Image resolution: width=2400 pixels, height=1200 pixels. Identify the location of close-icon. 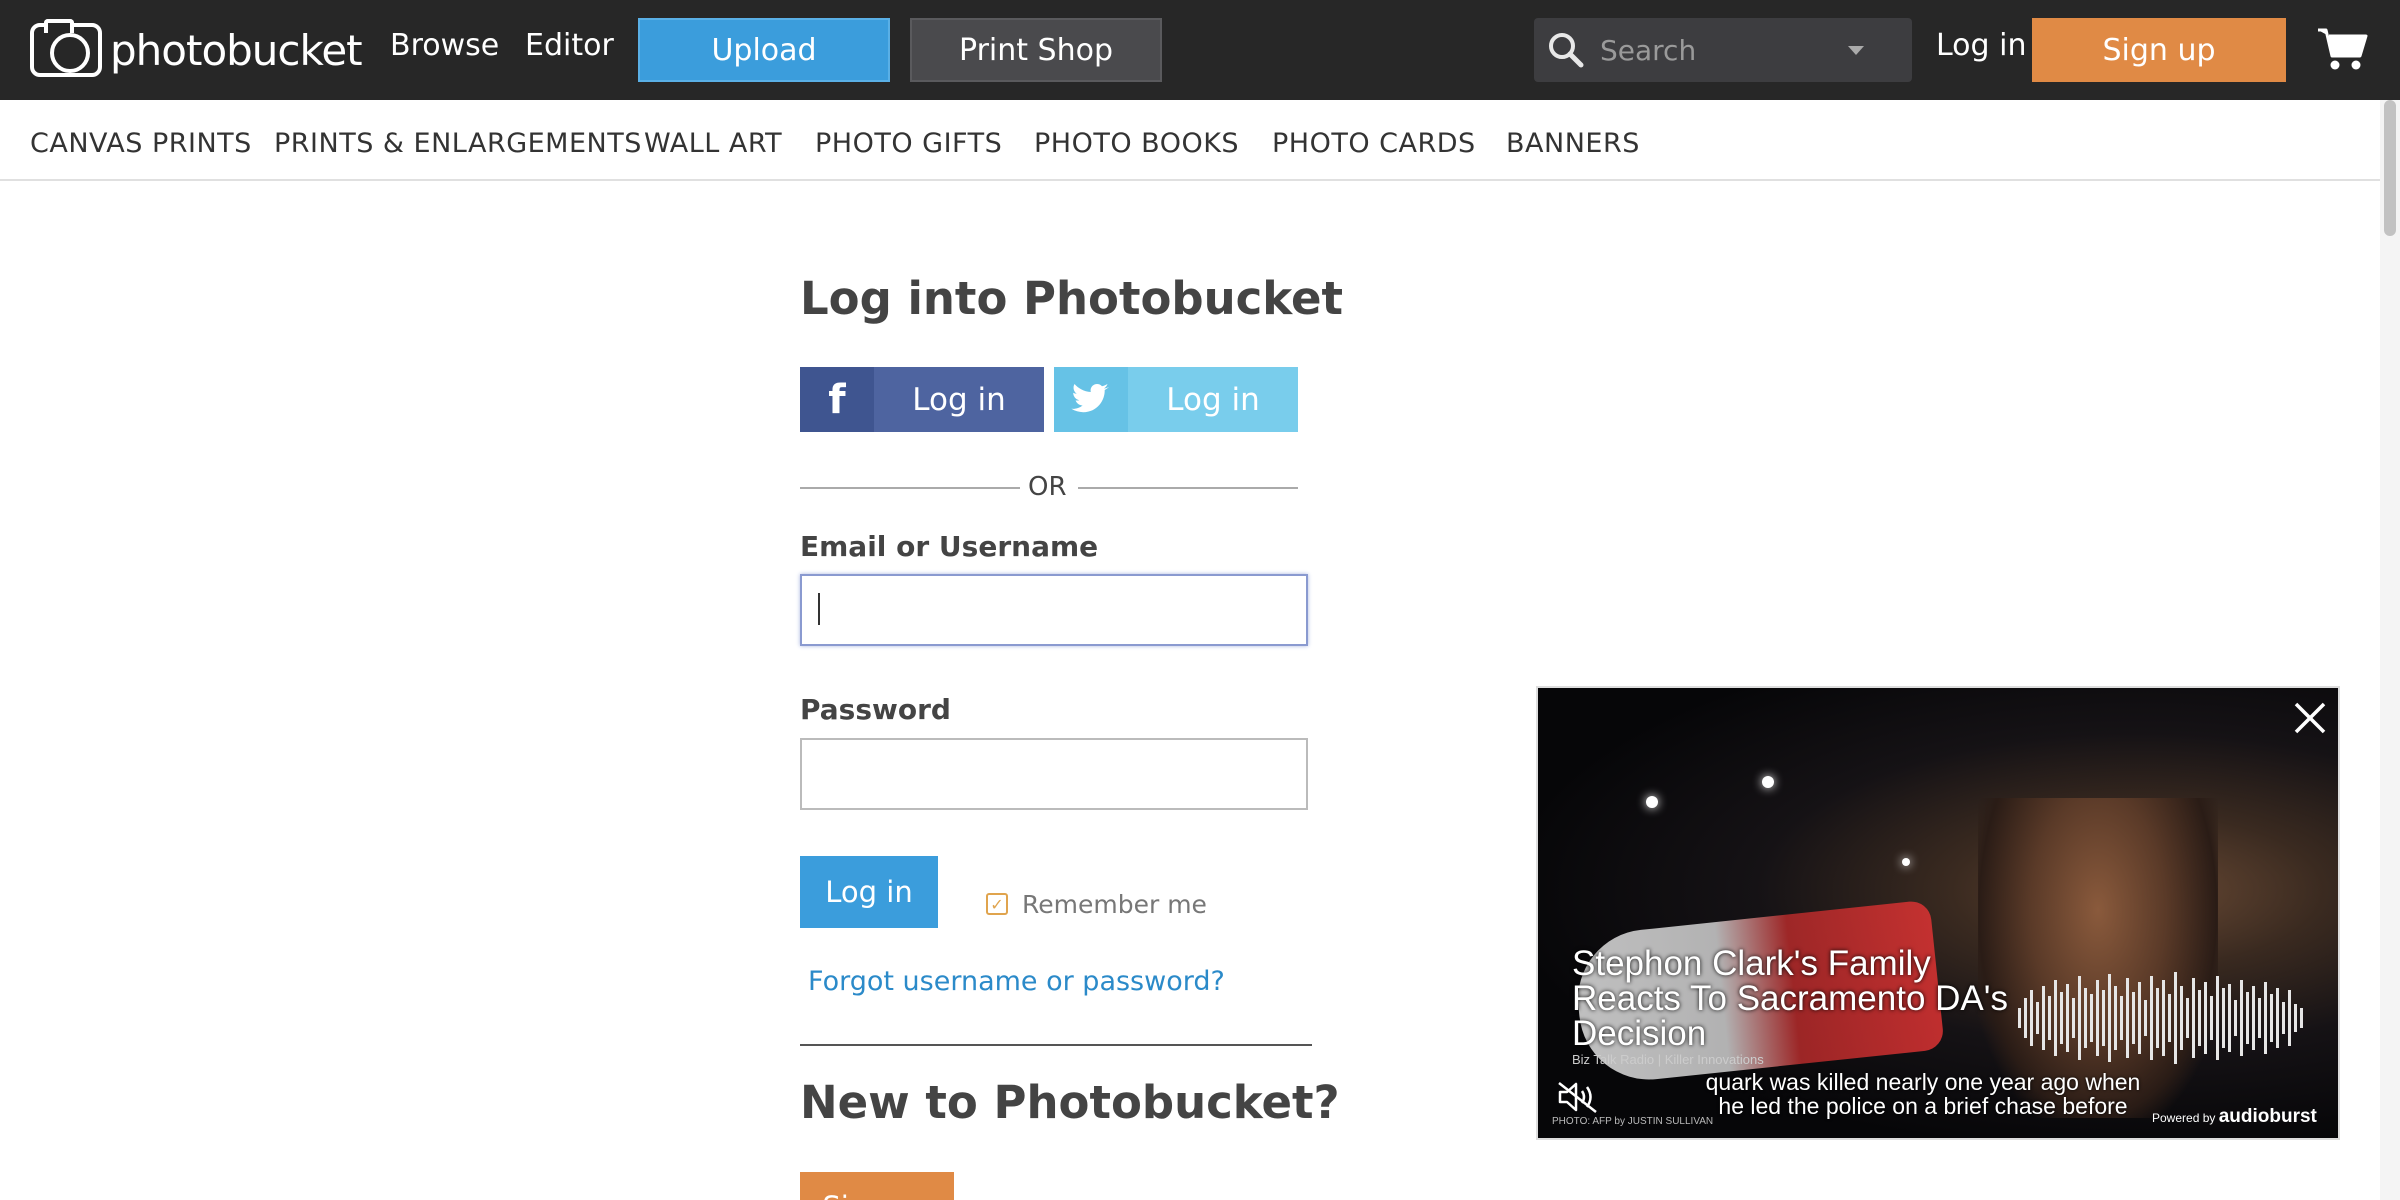
(2310, 718).